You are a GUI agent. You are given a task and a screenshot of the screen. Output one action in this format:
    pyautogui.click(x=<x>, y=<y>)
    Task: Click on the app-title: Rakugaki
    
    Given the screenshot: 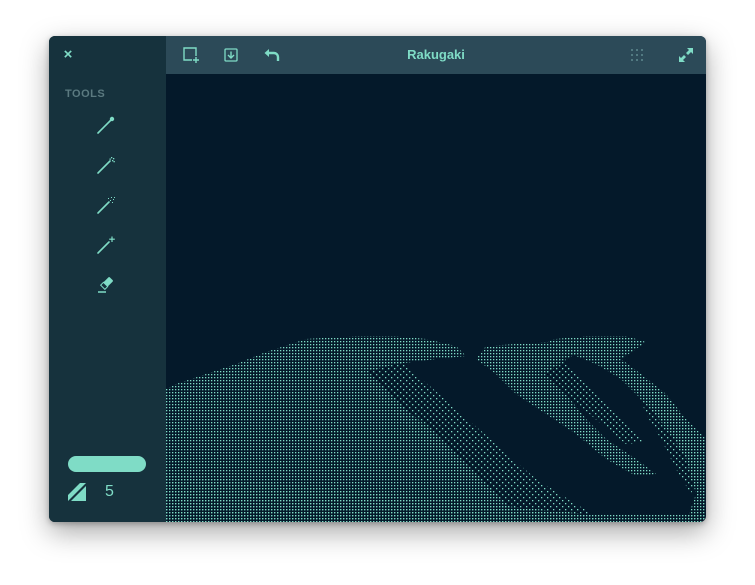 What is the action you would take?
    pyautogui.click(x=436, y=54)
    